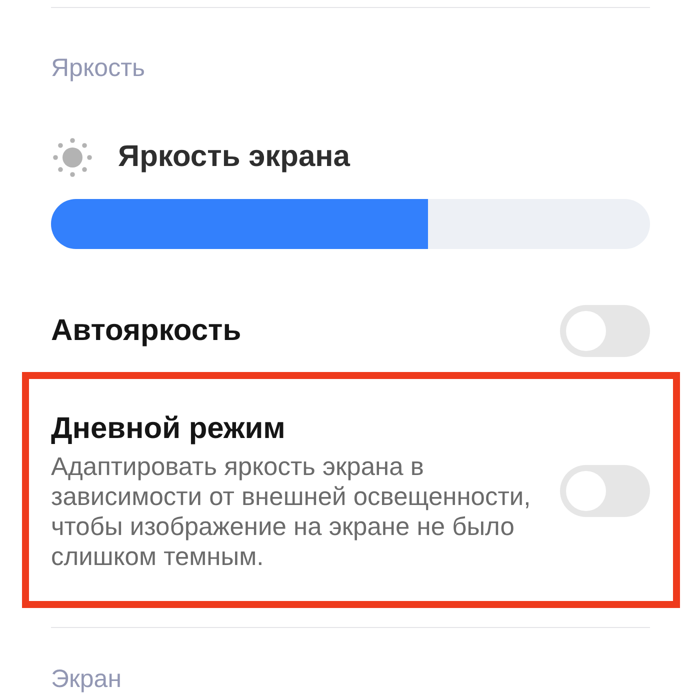 The width and height of the screenshot is (700, 695). I want to click on section-header: Яркость, so click(98, 68).